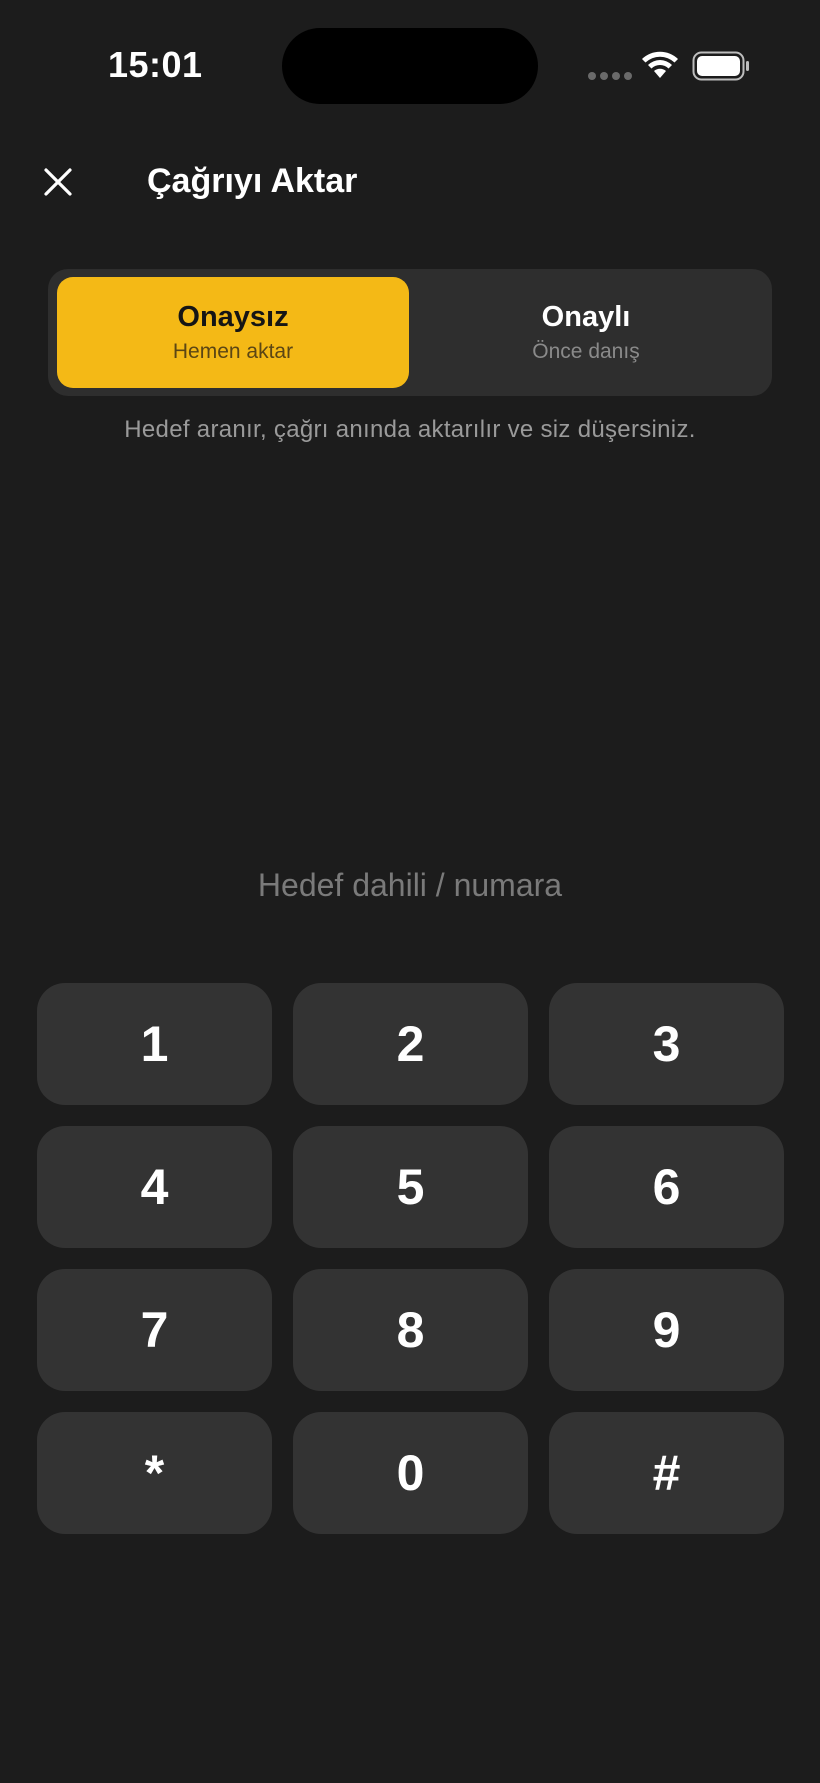 This screenshot has width=820, height=1783. Describe the element at coordinates (410, 1044) in the screenshot. I see `keypad-key-2: 2` at that location.